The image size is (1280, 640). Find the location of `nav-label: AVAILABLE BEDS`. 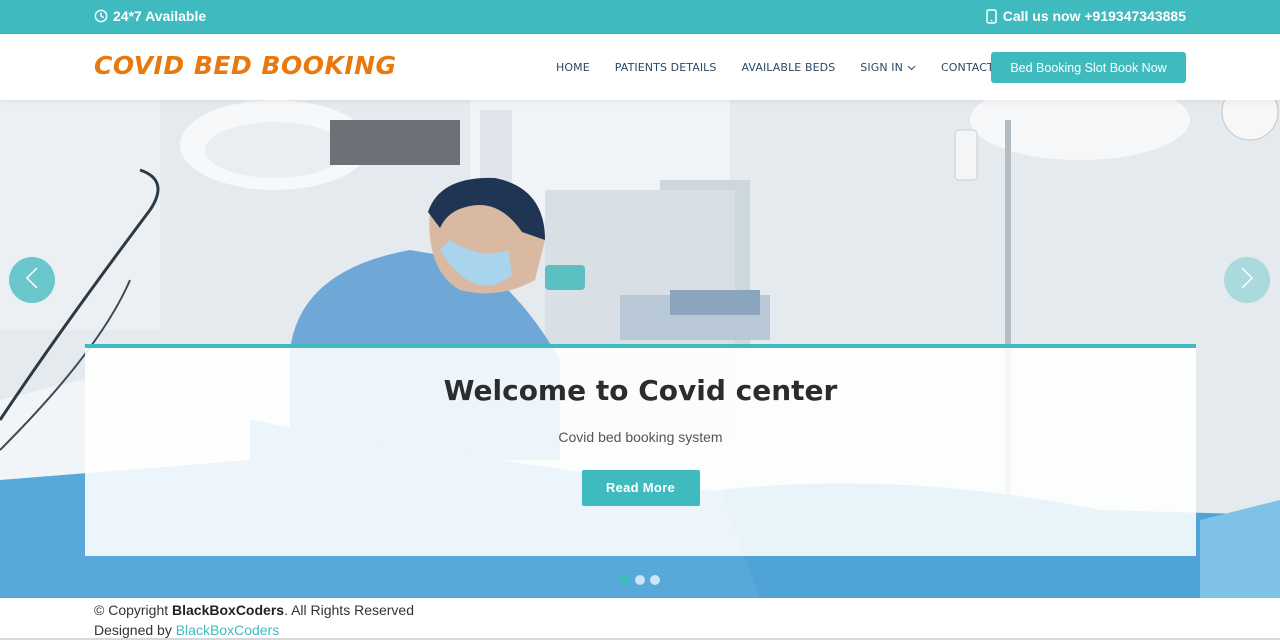

nav-label: AVAILABLE BEDS is located at coordinates (788, 67).